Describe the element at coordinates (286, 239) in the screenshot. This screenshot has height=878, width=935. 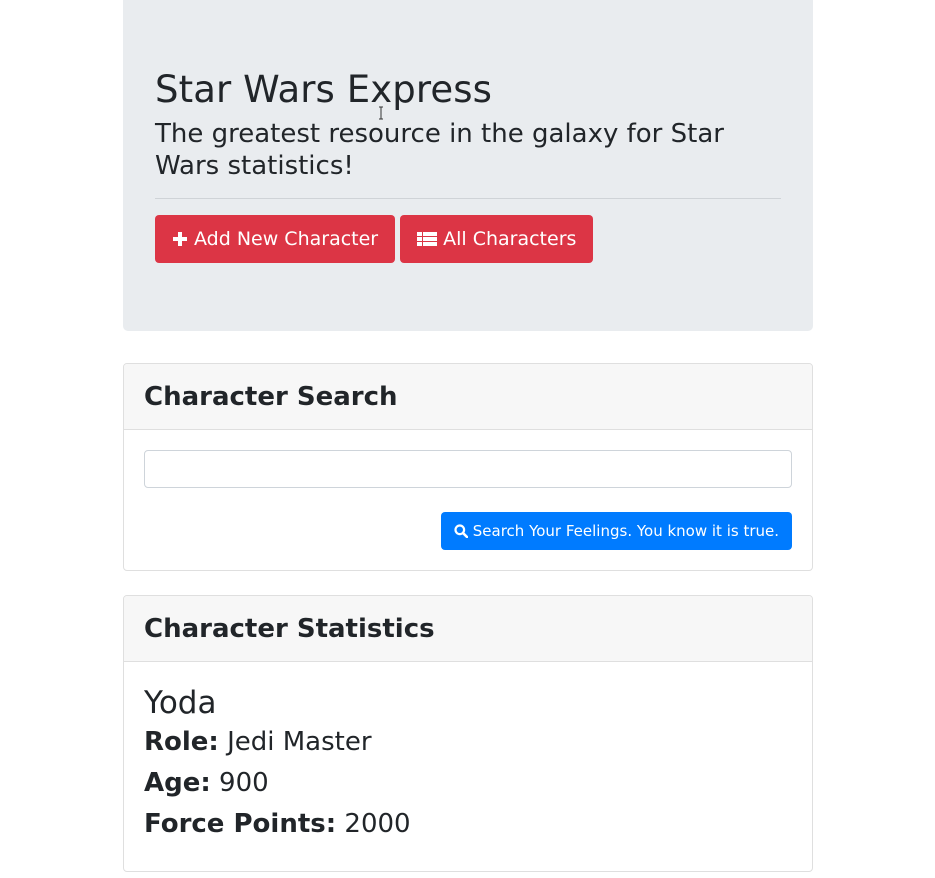
I see `add-new-character-label: Add New Character` at that location.